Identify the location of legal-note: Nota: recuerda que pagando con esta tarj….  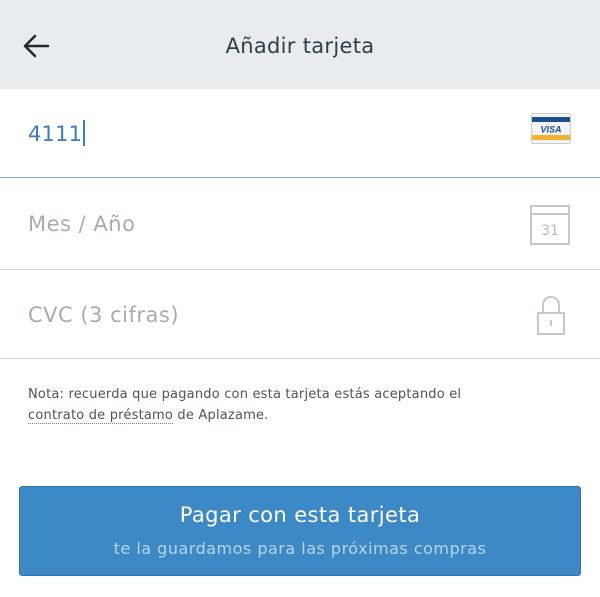
(300, 405).